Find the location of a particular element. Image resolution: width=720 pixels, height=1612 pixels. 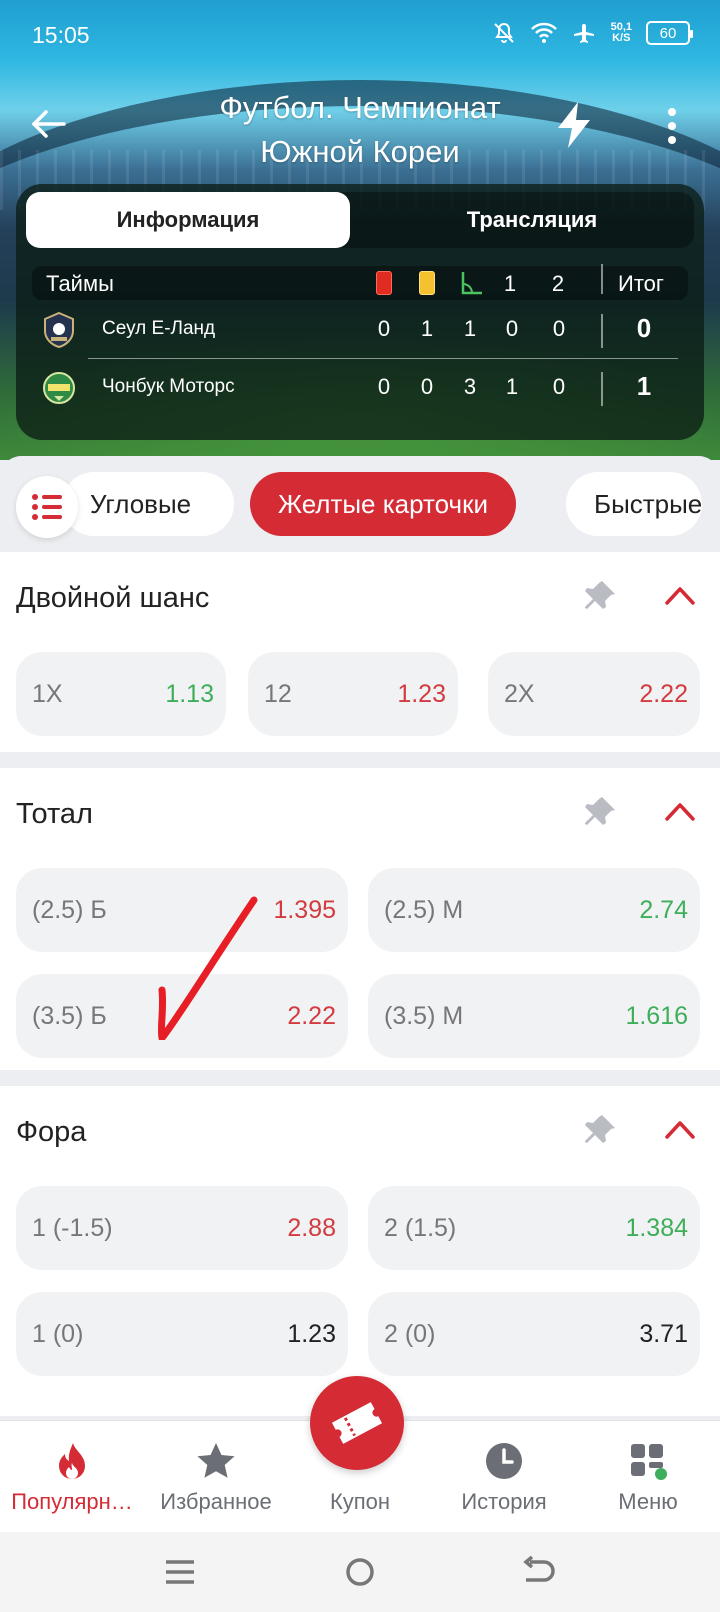

grid-icon is located at coordinates (648, 1461).